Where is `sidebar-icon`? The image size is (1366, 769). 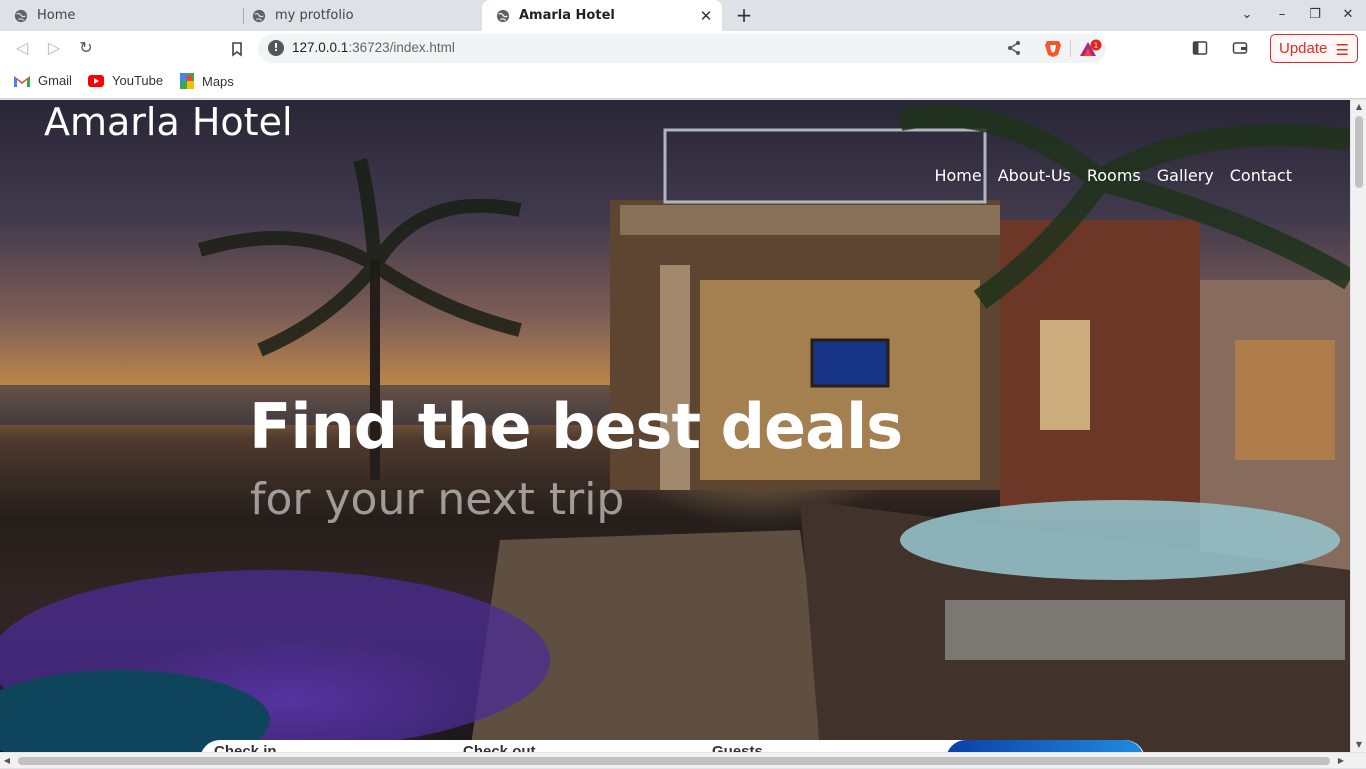
sidebar-icon is located at coordinates (1200, 48).